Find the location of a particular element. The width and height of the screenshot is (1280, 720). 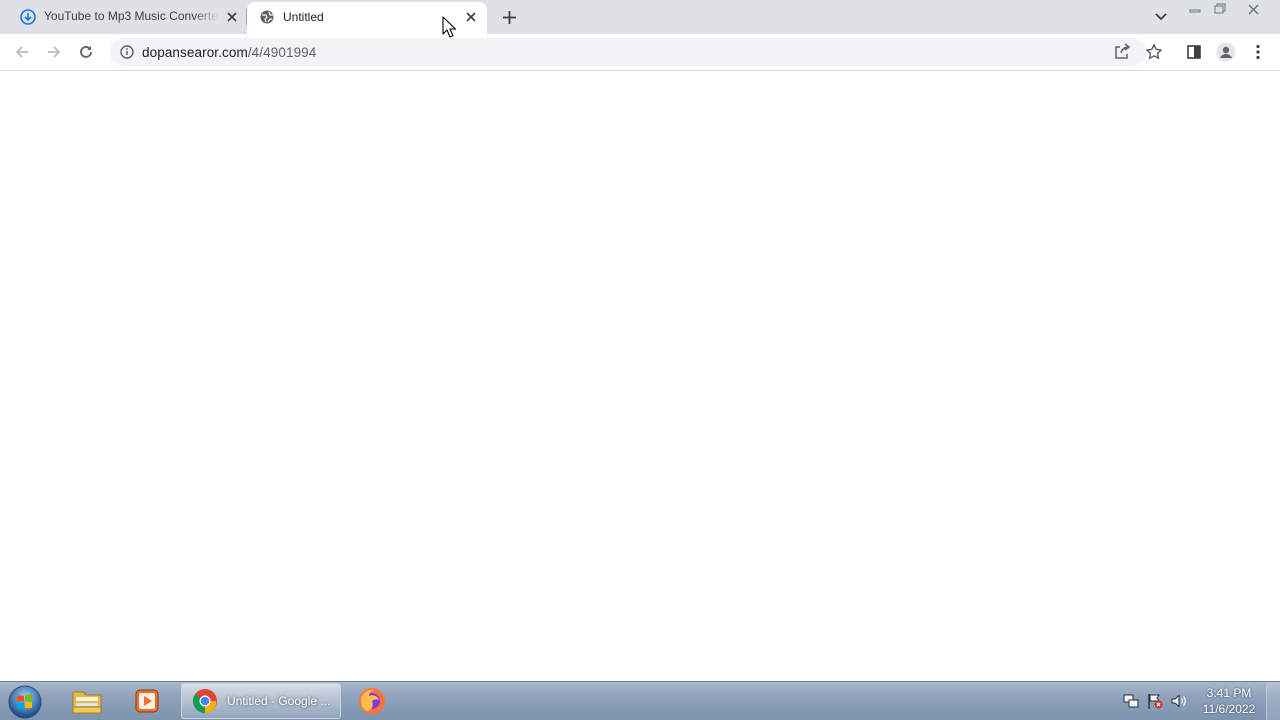

forward-button is located at coordinates (54, 52).